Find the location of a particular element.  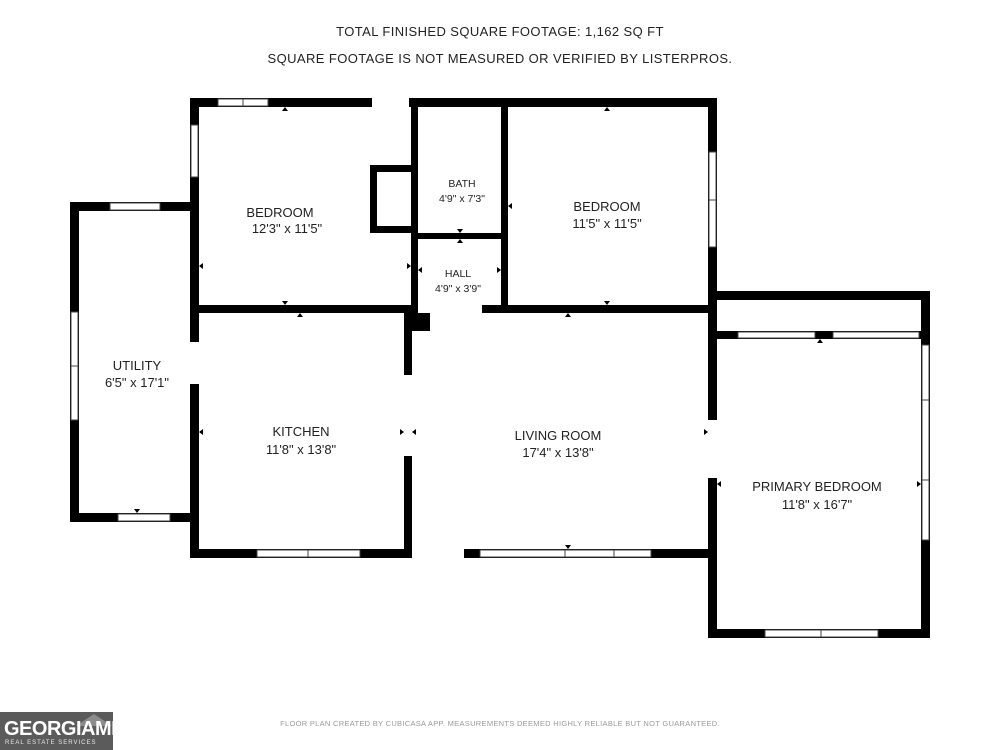

logo-wordmark: GEORGIAMLS is located at coordinates (58, 729).